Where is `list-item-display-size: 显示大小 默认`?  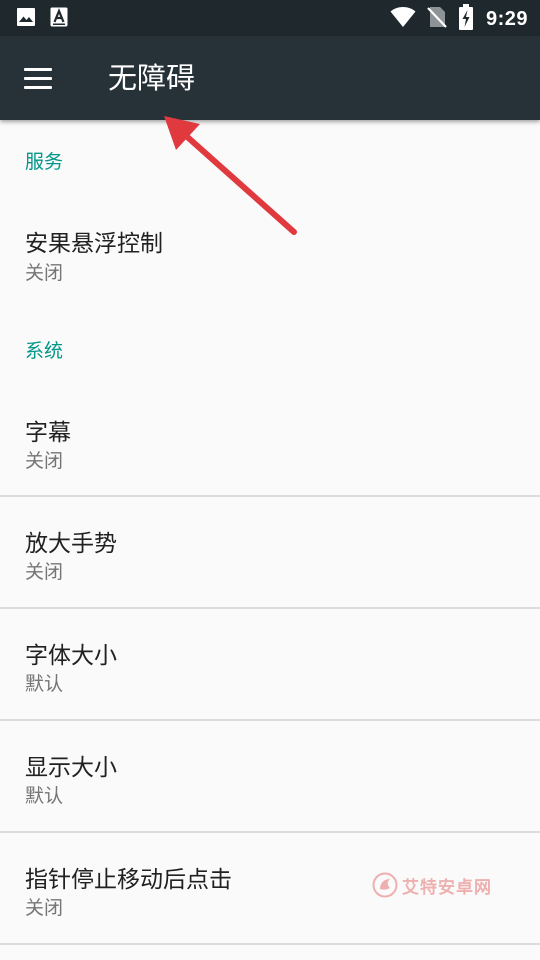
list-item-display-size: 显示大小 默认 is located at coordinates (270, 776).